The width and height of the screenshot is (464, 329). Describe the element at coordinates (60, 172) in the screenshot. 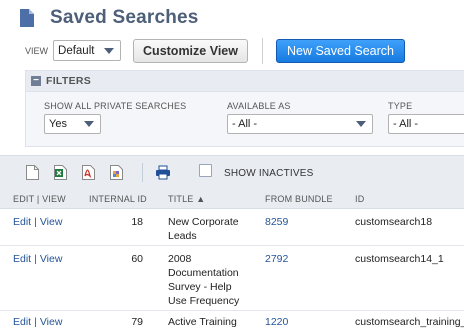

I see `export-excel-icon` at that location.